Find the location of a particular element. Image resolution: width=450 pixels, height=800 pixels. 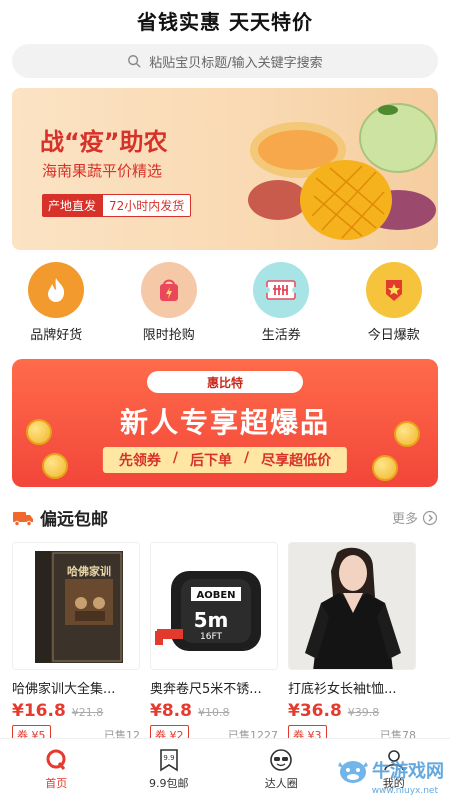

quick-nav: 品牌好货 限时抢购 生活券 今日爆款 is located at coordinates (225, 302).